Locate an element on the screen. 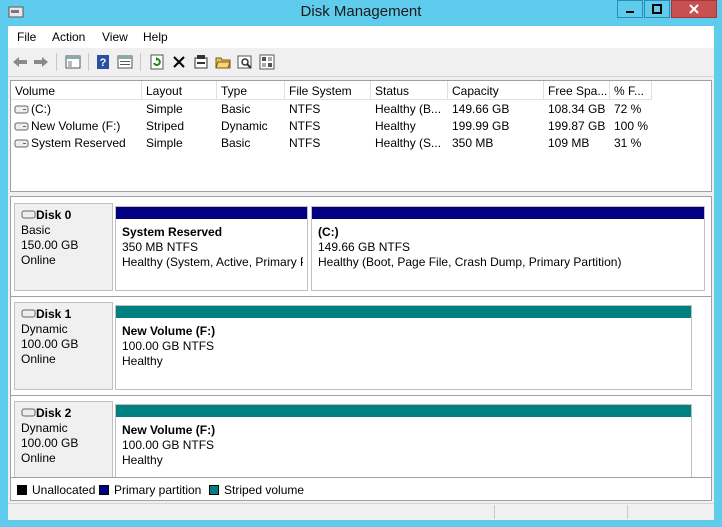 The image size is (722, 527). delete-icon is located at coordinates (179, 62).